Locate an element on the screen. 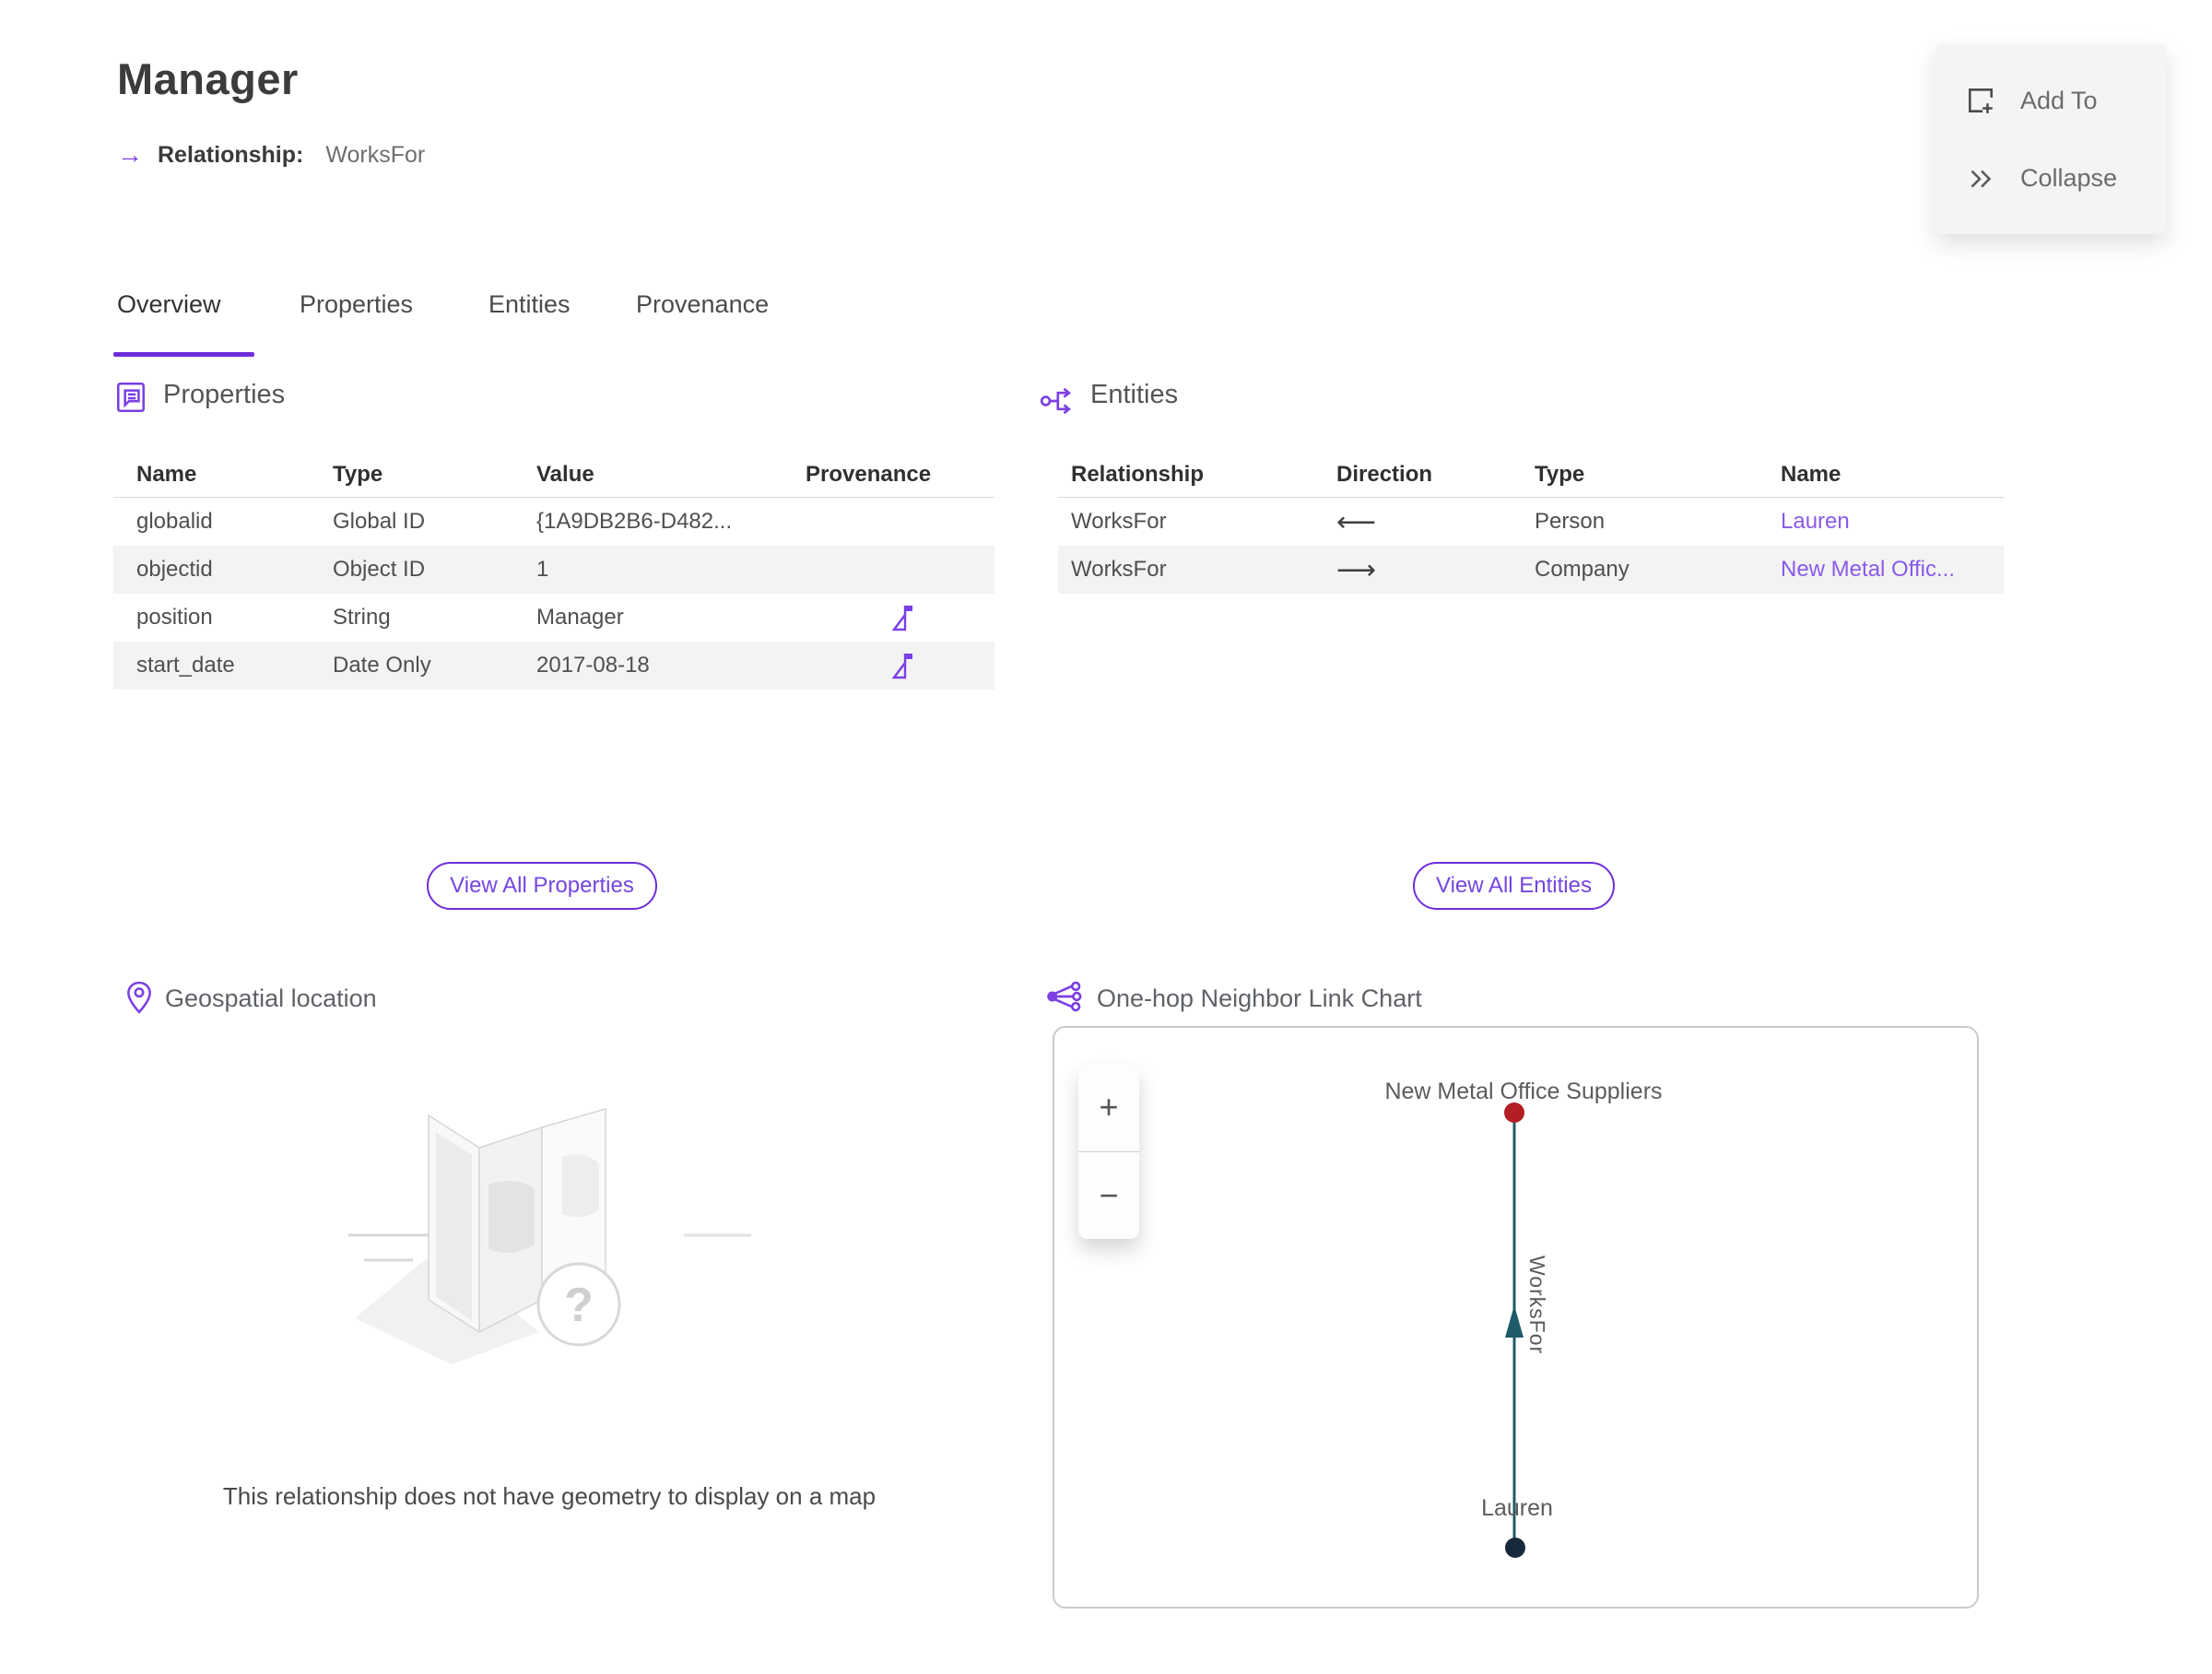 This screenshot has height=1674, width=2212. prop-type: Date Only is located at coordinates (382, 666).